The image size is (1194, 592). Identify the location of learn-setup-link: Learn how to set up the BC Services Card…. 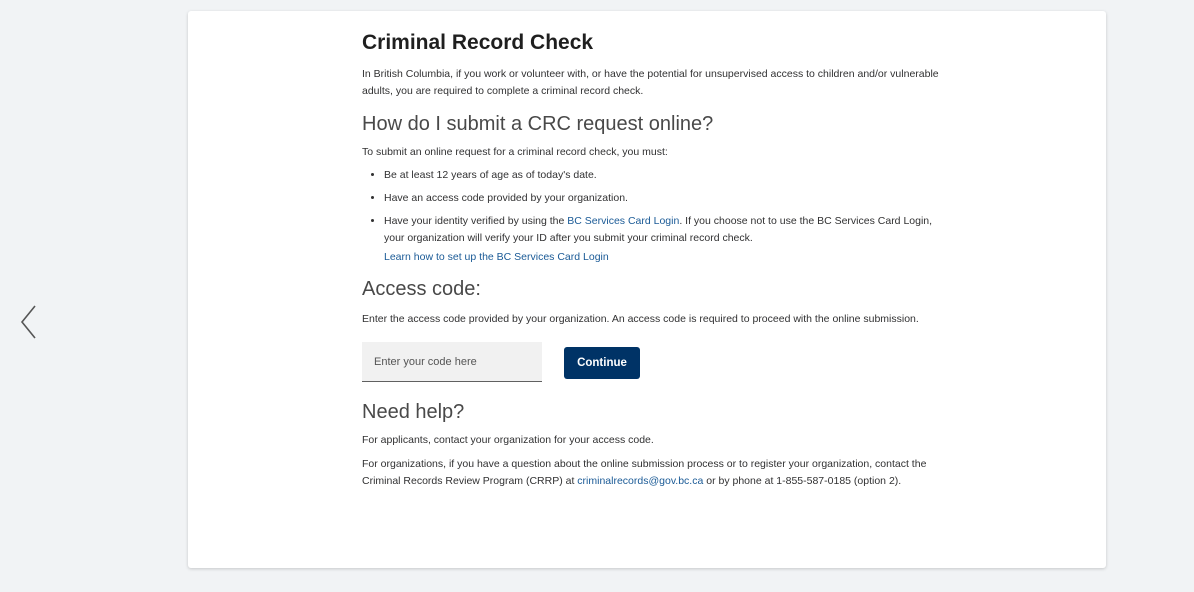
(496, 257).